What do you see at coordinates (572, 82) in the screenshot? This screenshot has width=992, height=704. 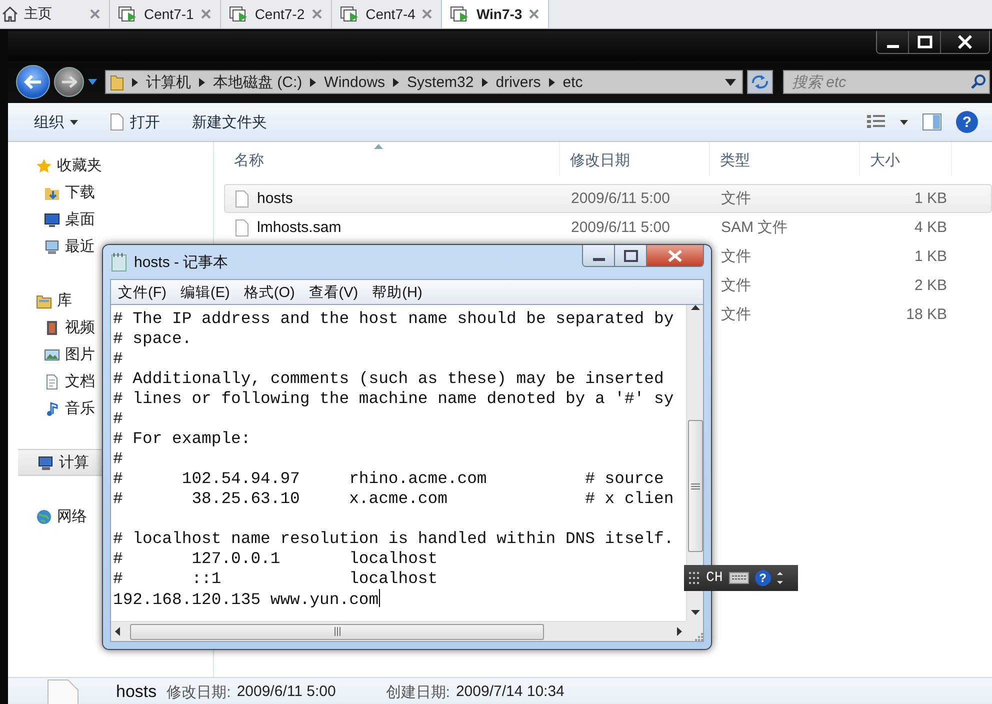 I see `breadcrumb-item: etc` at bounding box center [572, 82].